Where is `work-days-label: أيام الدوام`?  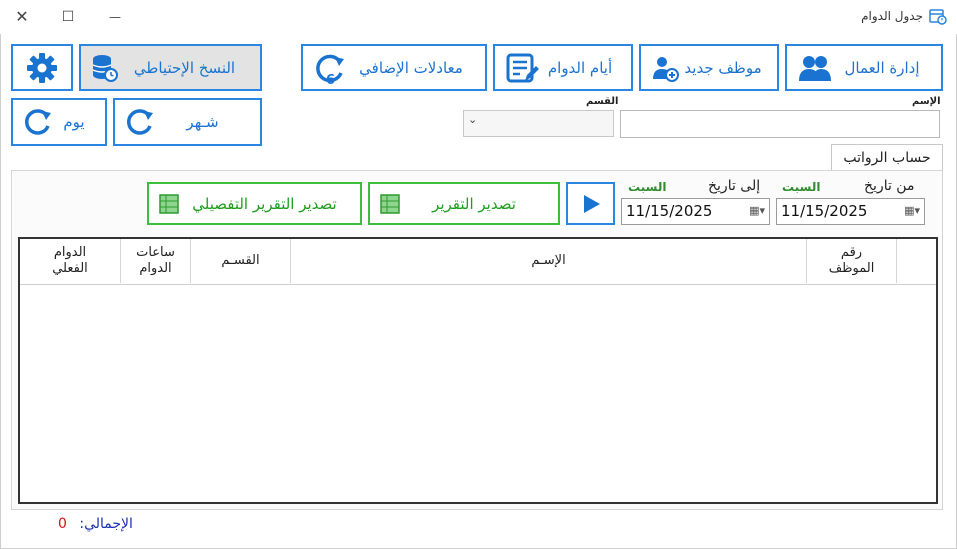
work-days-label: أيام الدوام is located at coordinates (580, 67).